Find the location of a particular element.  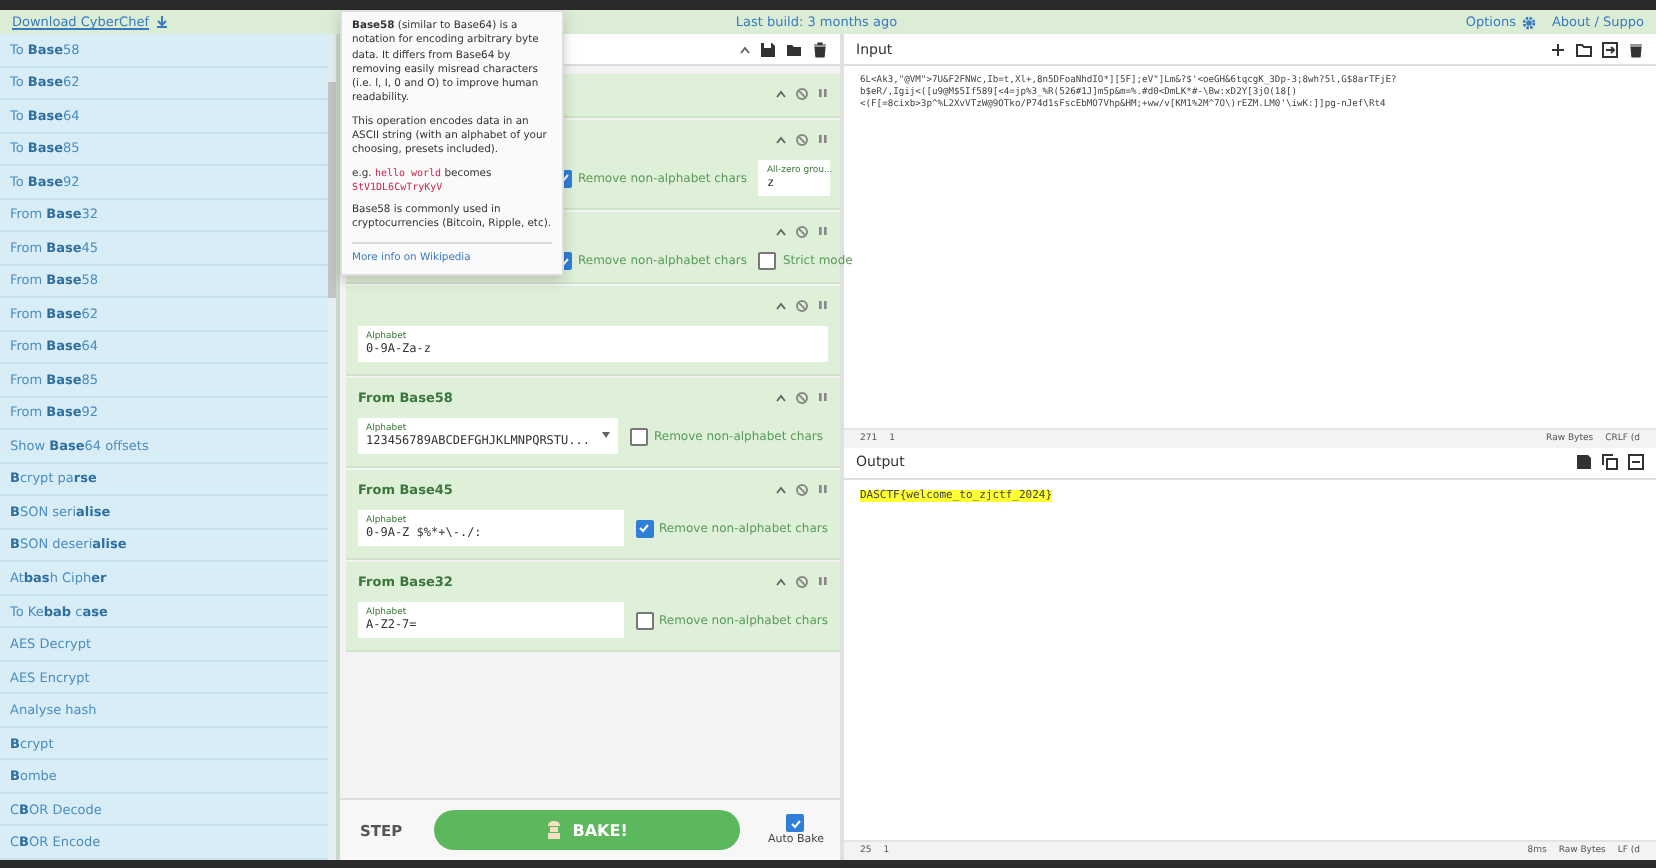

chef-icon is located at coordinates (554, 830).